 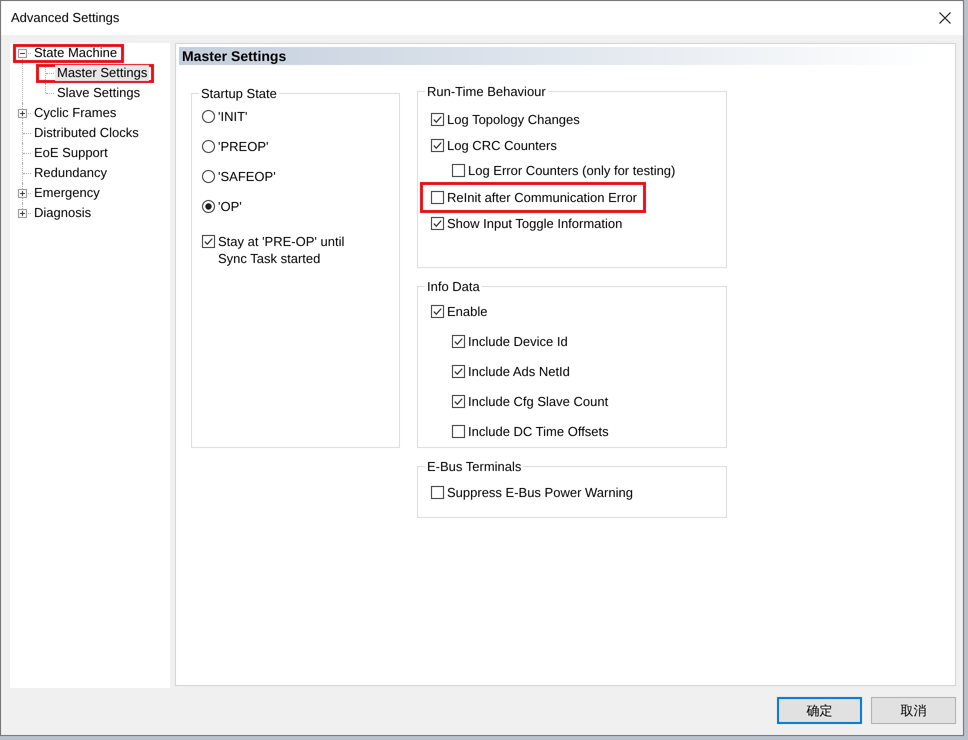 What do you see at coordinates (86, 133) in the screenshot?
I see `tree-item: Distributed Clocks` at bounding box center [86, 133].